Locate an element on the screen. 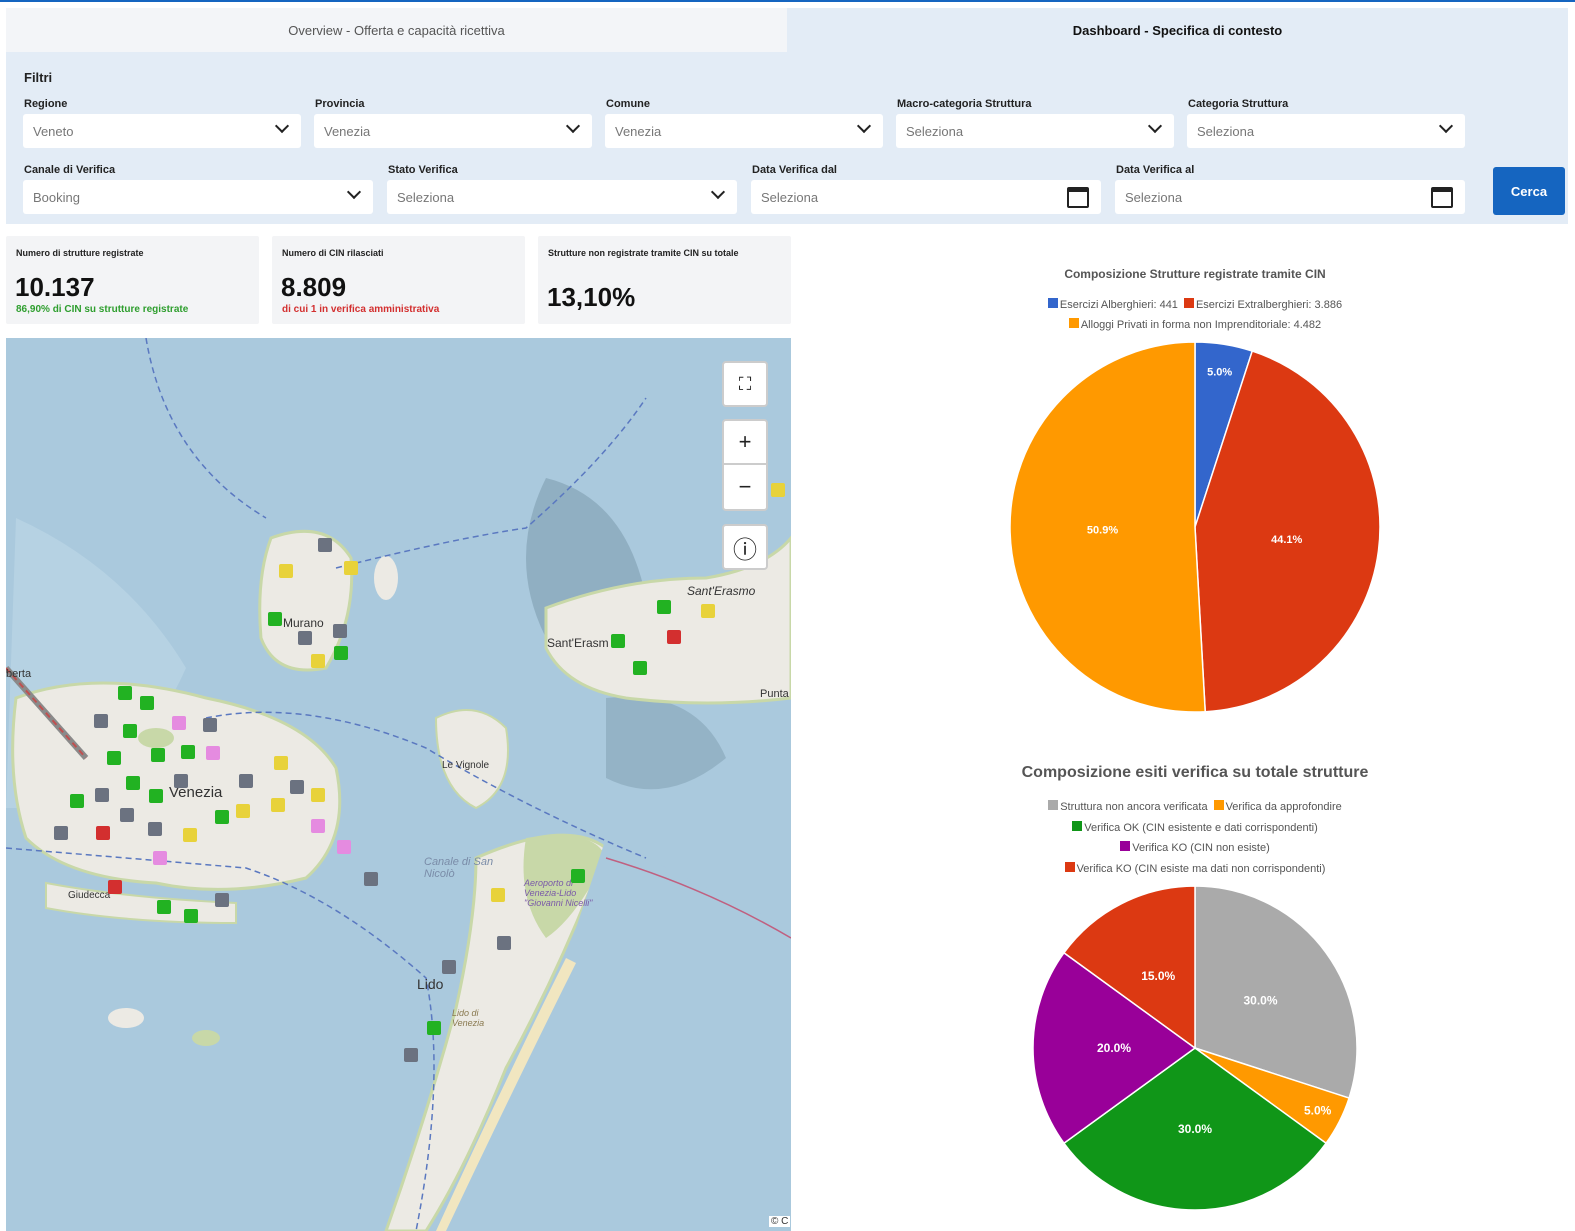 The height and width of the screenshot is (1231, 1575). info-icon: ⓘ is located at coordinates (745, 550).